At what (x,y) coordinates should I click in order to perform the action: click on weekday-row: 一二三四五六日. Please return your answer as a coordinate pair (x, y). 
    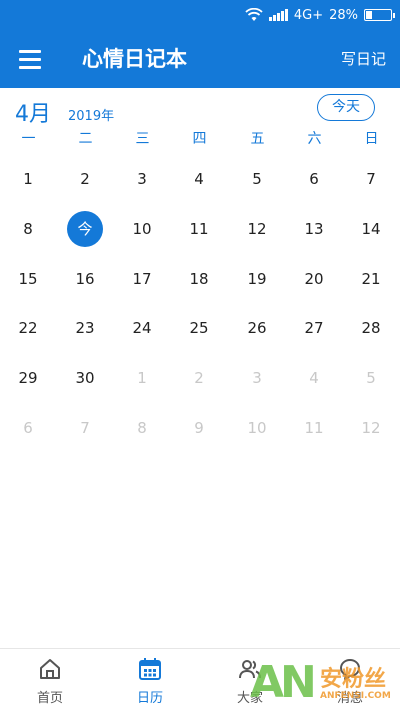
    Looking at the image, I should click on (200, 139).